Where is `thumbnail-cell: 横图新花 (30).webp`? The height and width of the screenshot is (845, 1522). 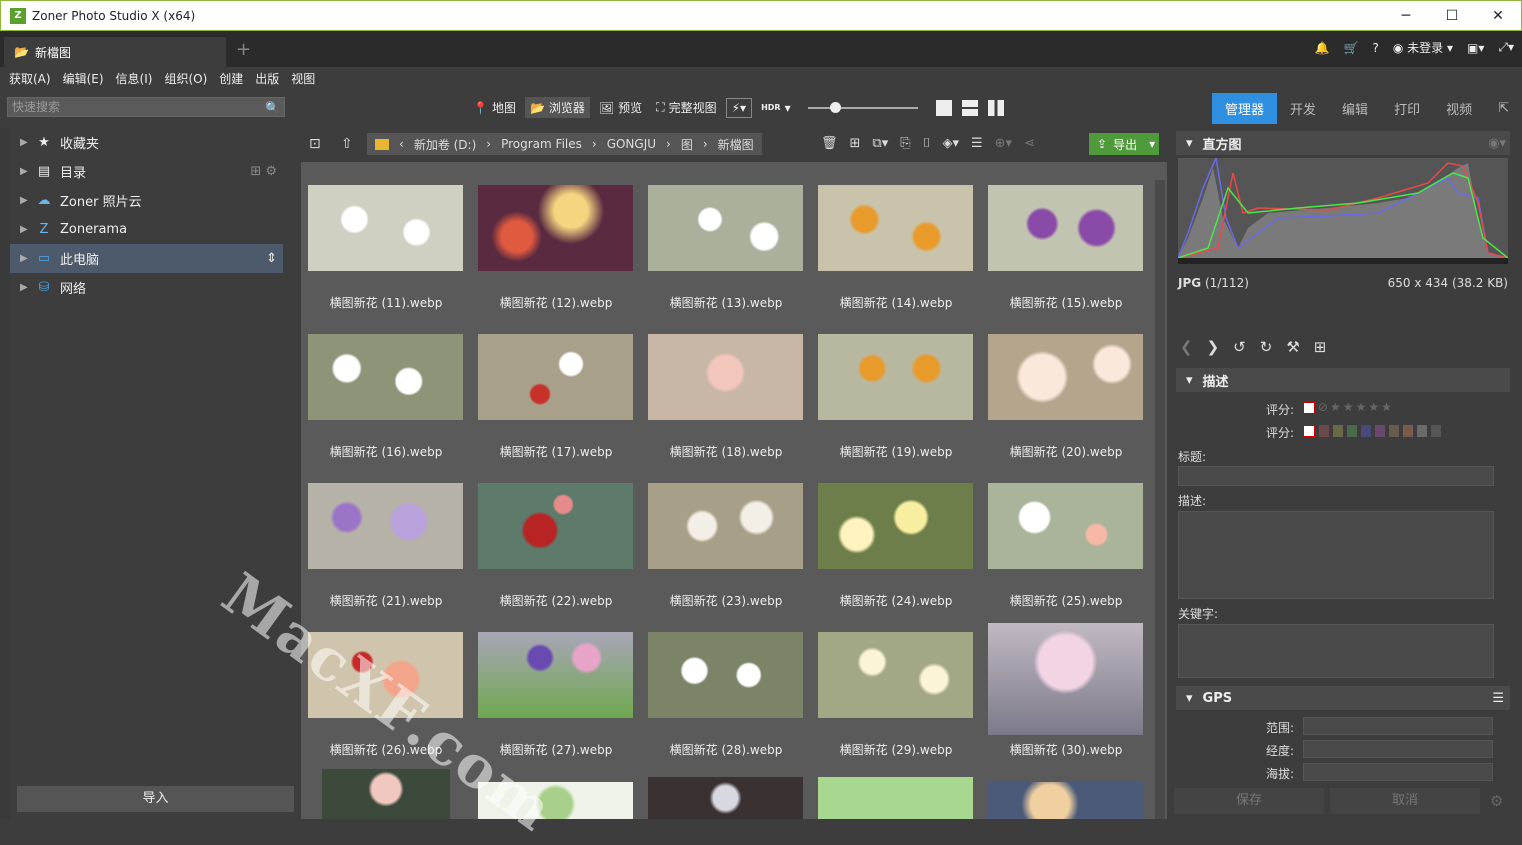
thumbnail-cell: 横图新花 (30).webp is located at coordinates (1066, 697).